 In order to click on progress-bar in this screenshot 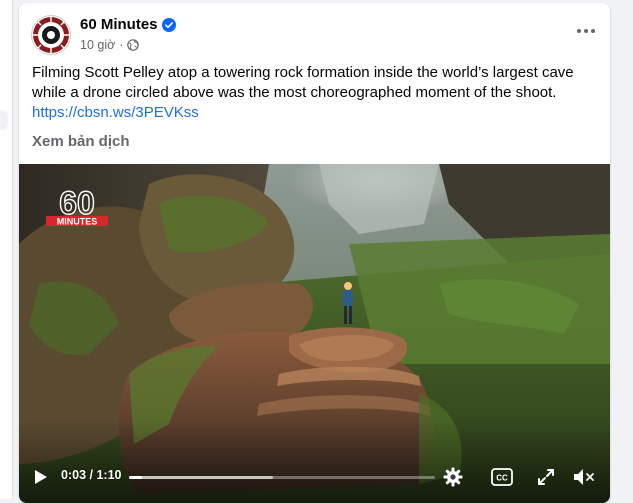, I will do `click(282, 477)`.